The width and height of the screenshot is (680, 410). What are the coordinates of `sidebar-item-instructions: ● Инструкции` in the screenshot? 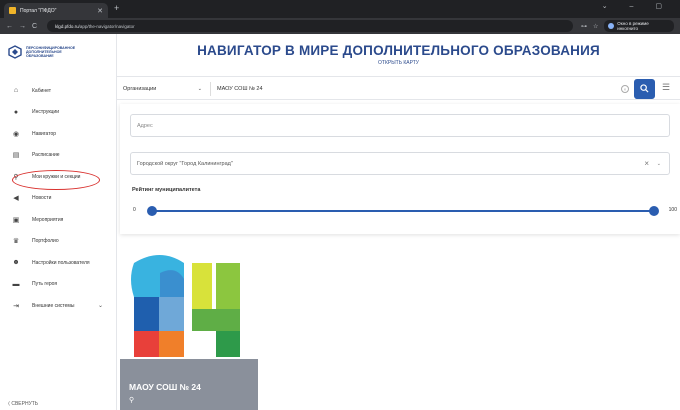 It's located at (58, 113).